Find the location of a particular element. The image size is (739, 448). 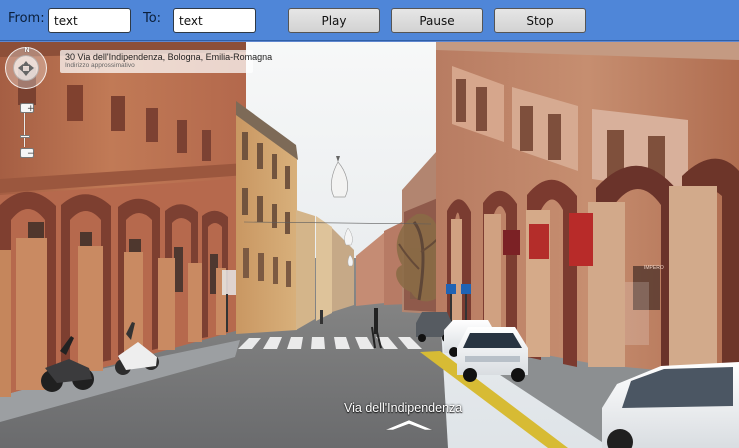

to-input is located at coordinates (214, 20).